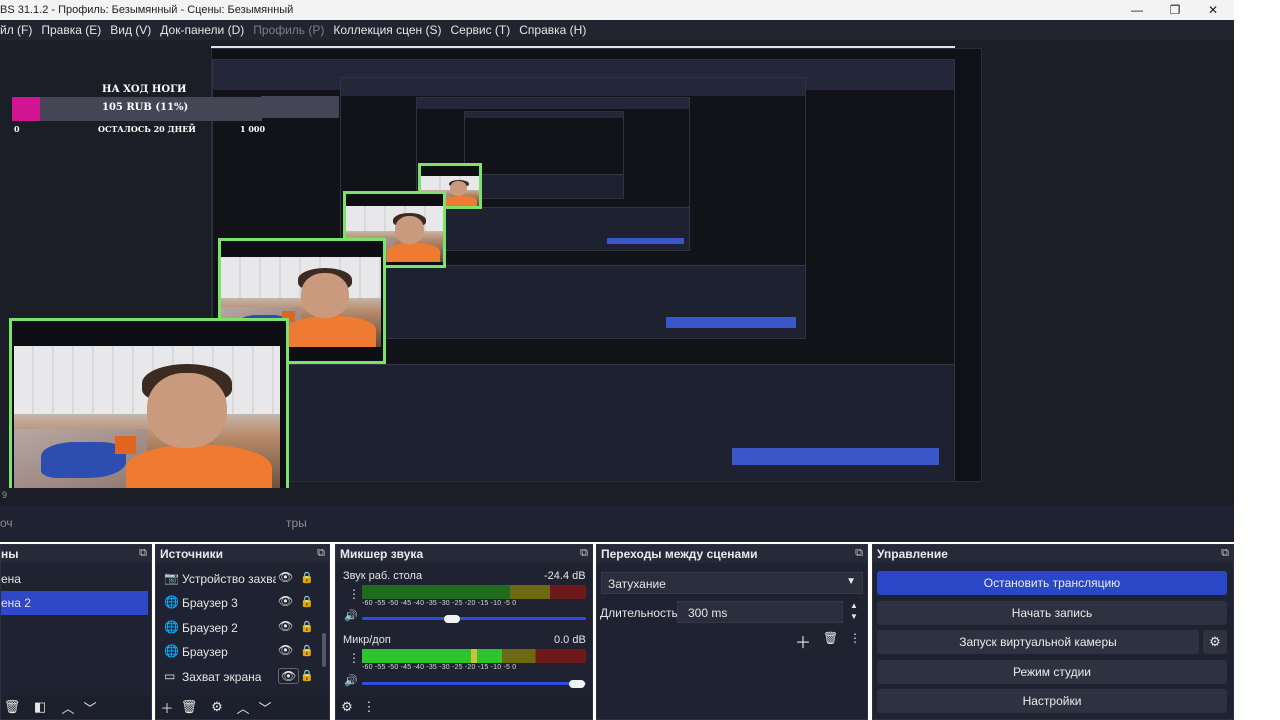 The width and height of the screenshot is (1280, 720). I want to click on source-item: 📷 Устройство захва 👁 🔒, so click(242, 579).